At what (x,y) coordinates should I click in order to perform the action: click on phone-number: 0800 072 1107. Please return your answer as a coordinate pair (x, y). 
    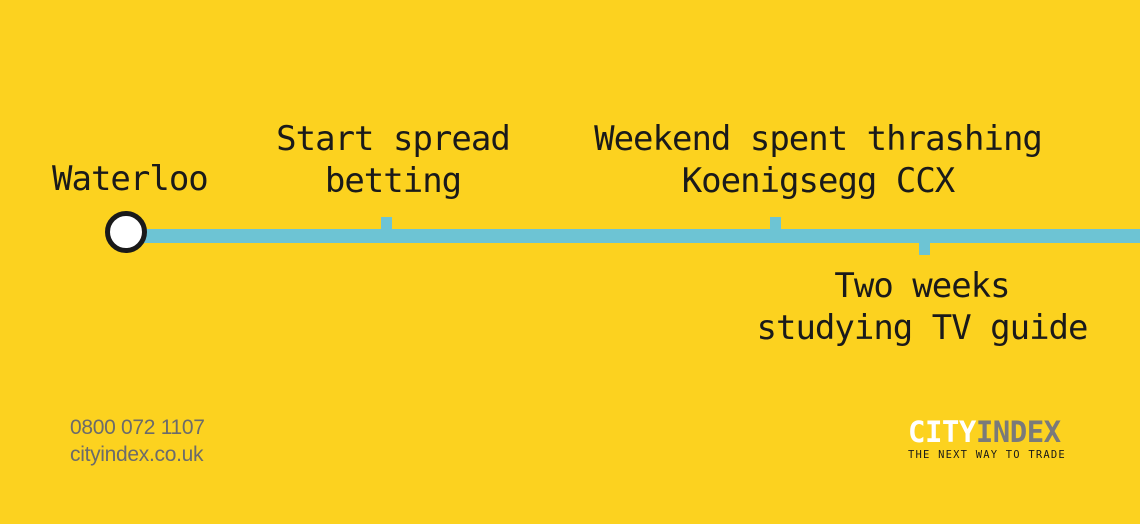
    Looking at the image, I should click on (137, 427).